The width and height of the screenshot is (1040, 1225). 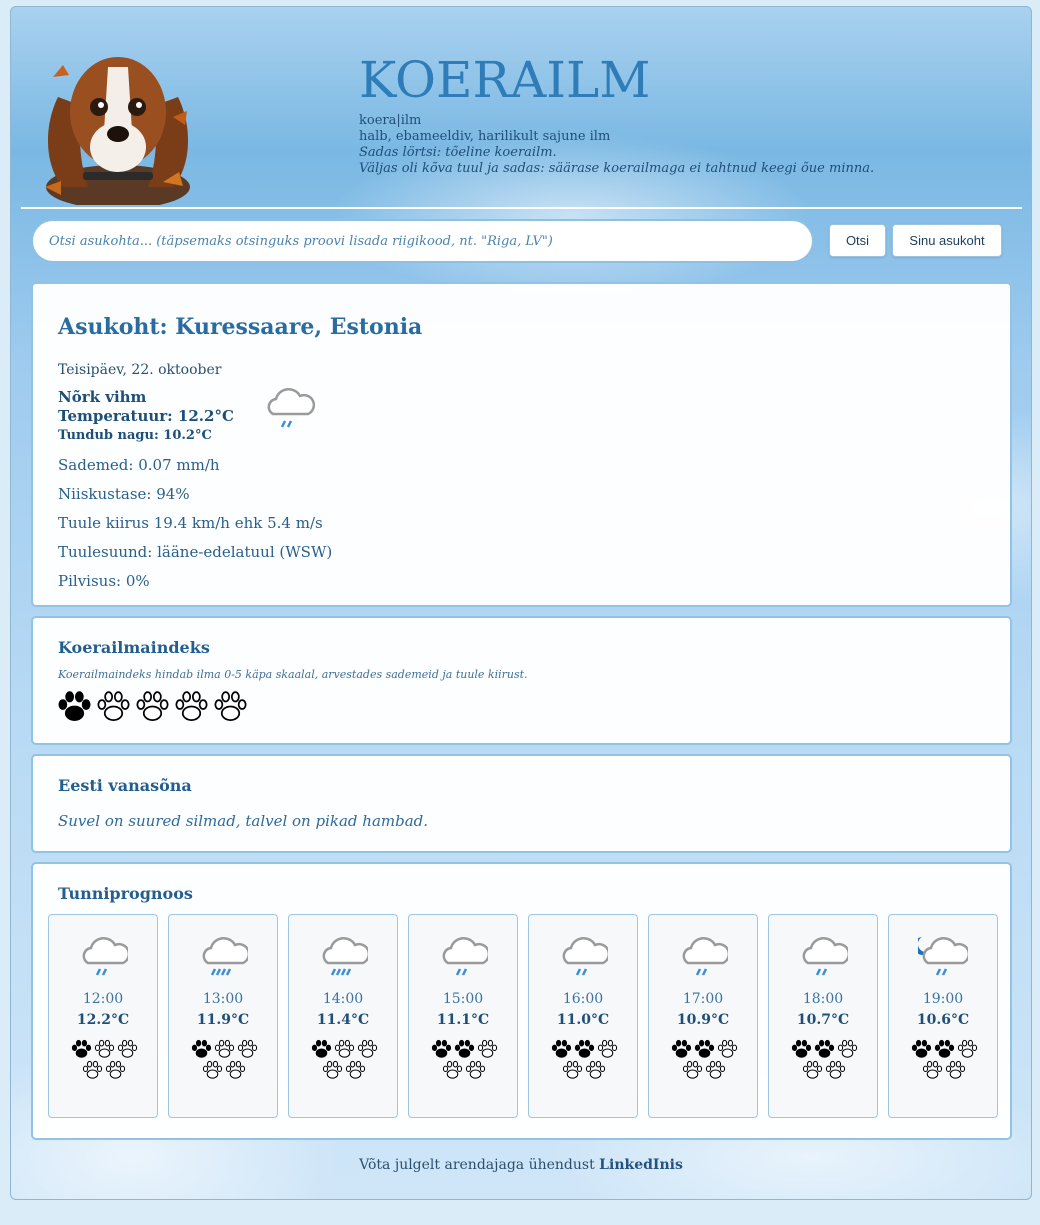 What do you see at coordinates (140, 370) in the screenshot?
I see `current-date: Teisipäev, 22. oktoober` at bounding box center [140, 370].